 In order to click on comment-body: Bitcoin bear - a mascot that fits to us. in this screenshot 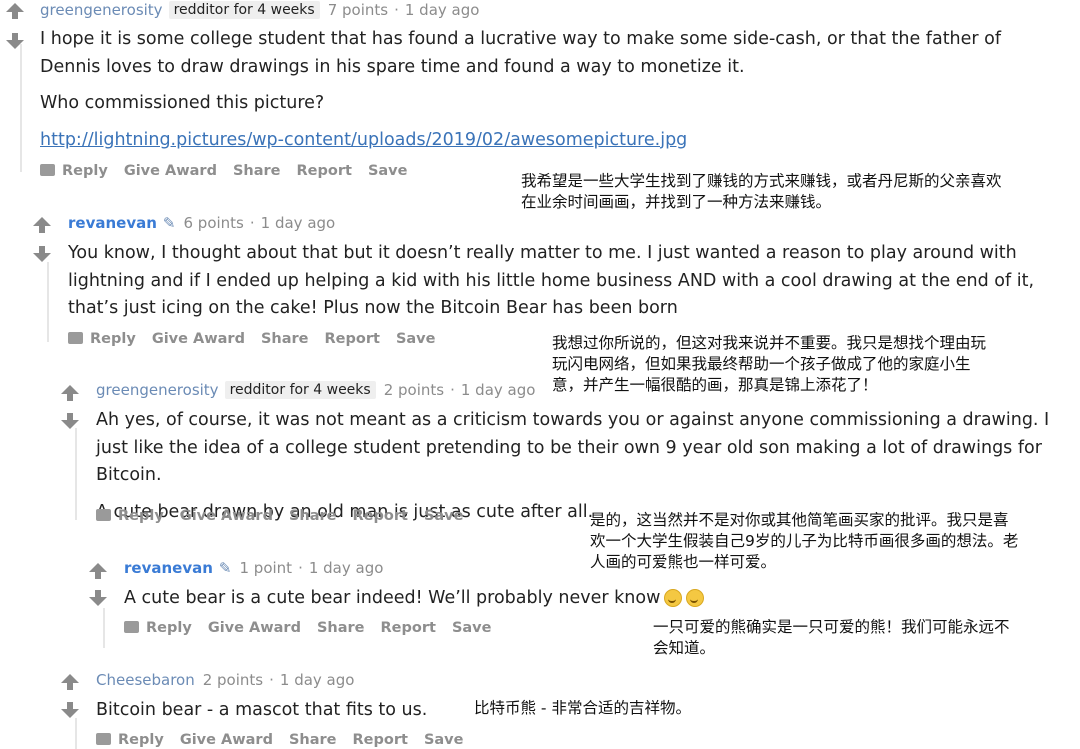, I will do `click(286, 715)`.